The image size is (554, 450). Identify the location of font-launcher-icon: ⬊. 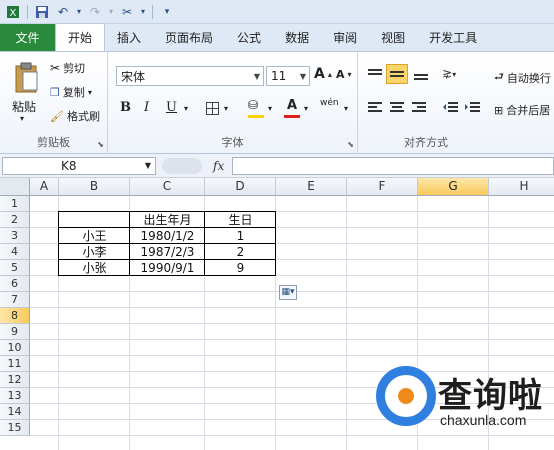
(350, 144).